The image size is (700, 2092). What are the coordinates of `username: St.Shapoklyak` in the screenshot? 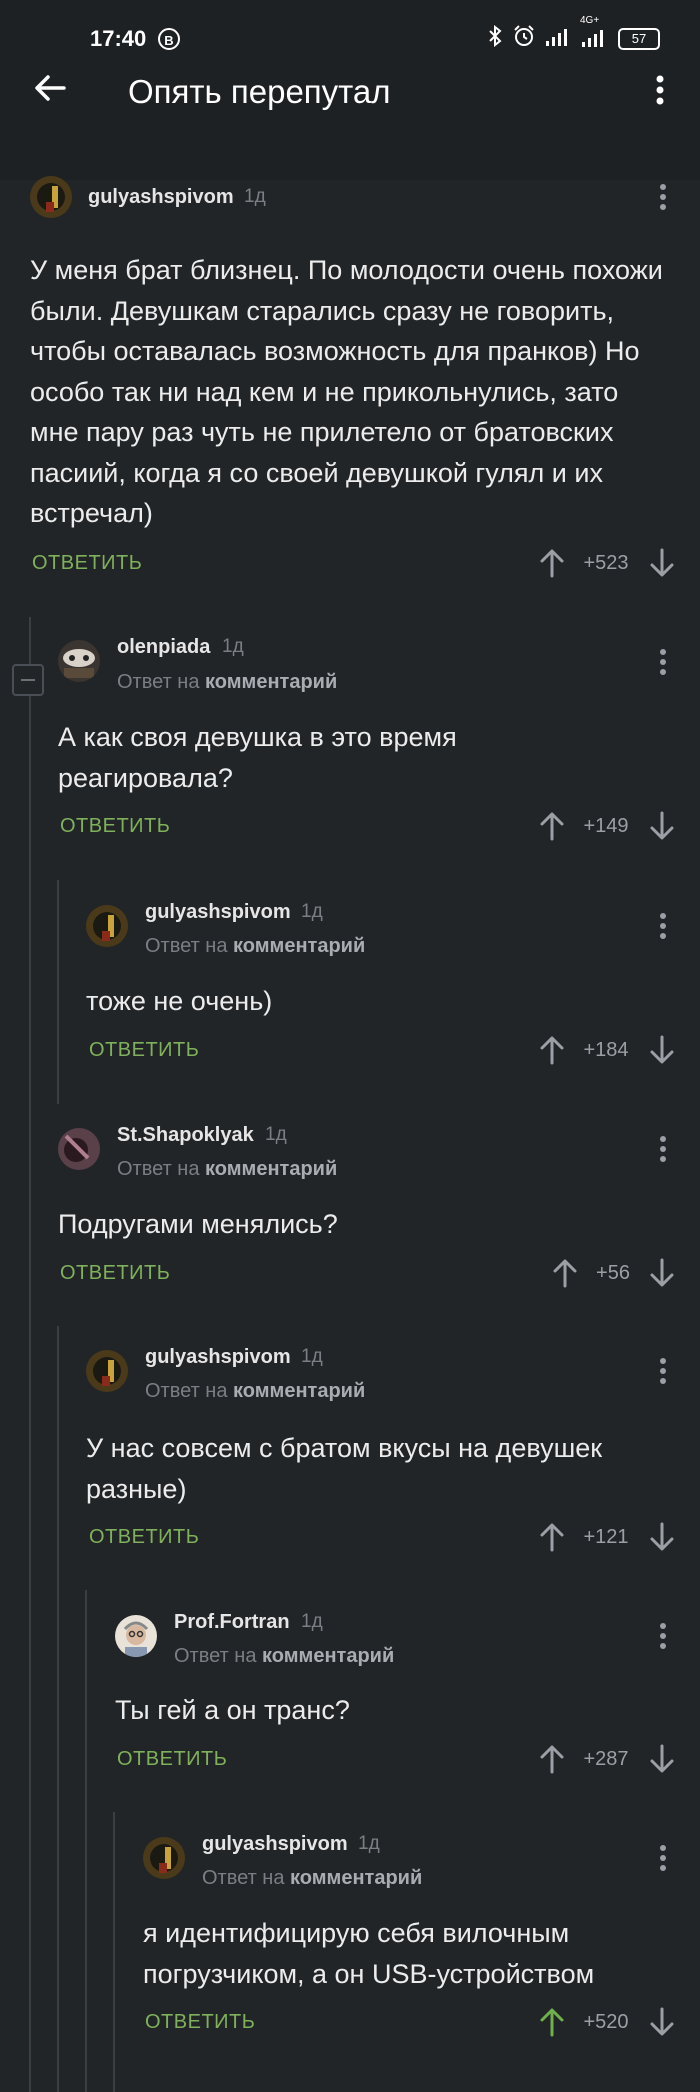 It's located at (185, 1135).